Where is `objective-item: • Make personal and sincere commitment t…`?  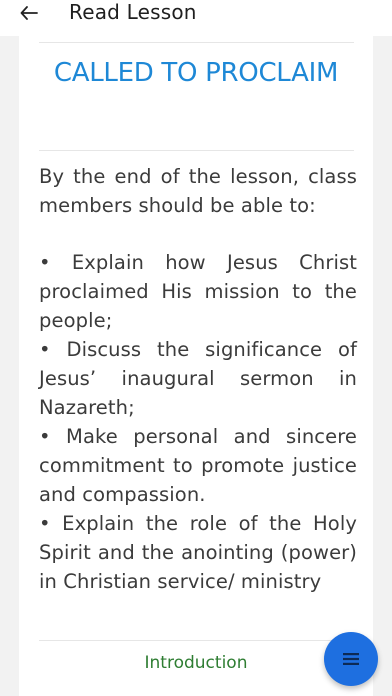
objective-item: • Make personal and sincere commitment t… is located at coordinates (198, 465).